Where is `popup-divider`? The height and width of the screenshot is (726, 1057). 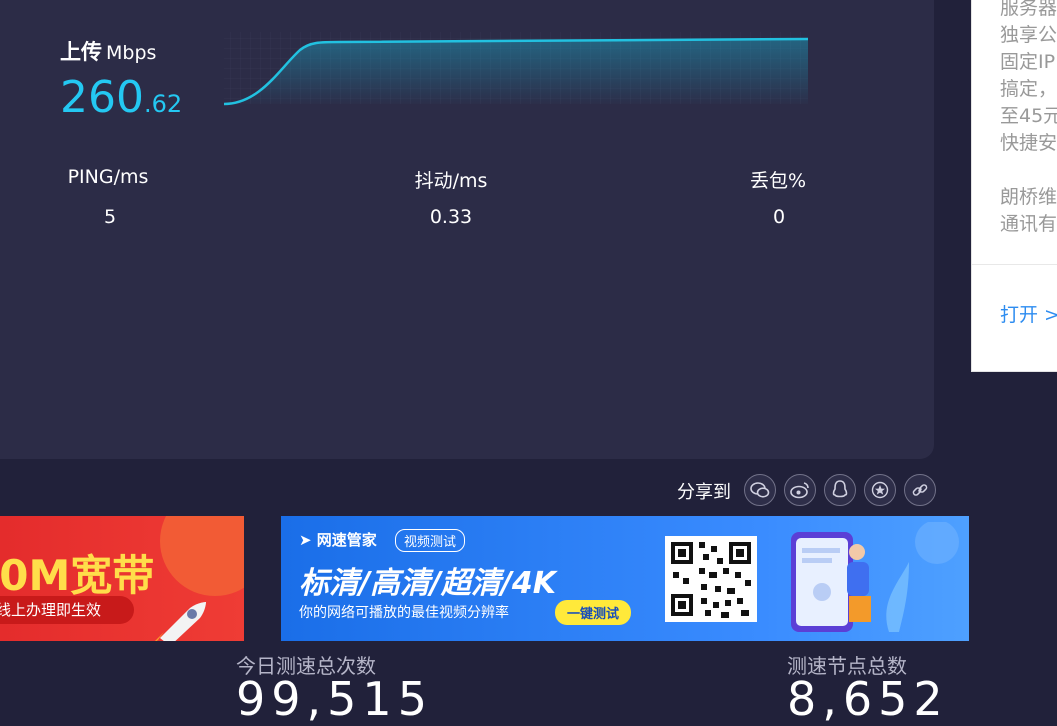 popup-divider is located at coordinates (1014, 264).